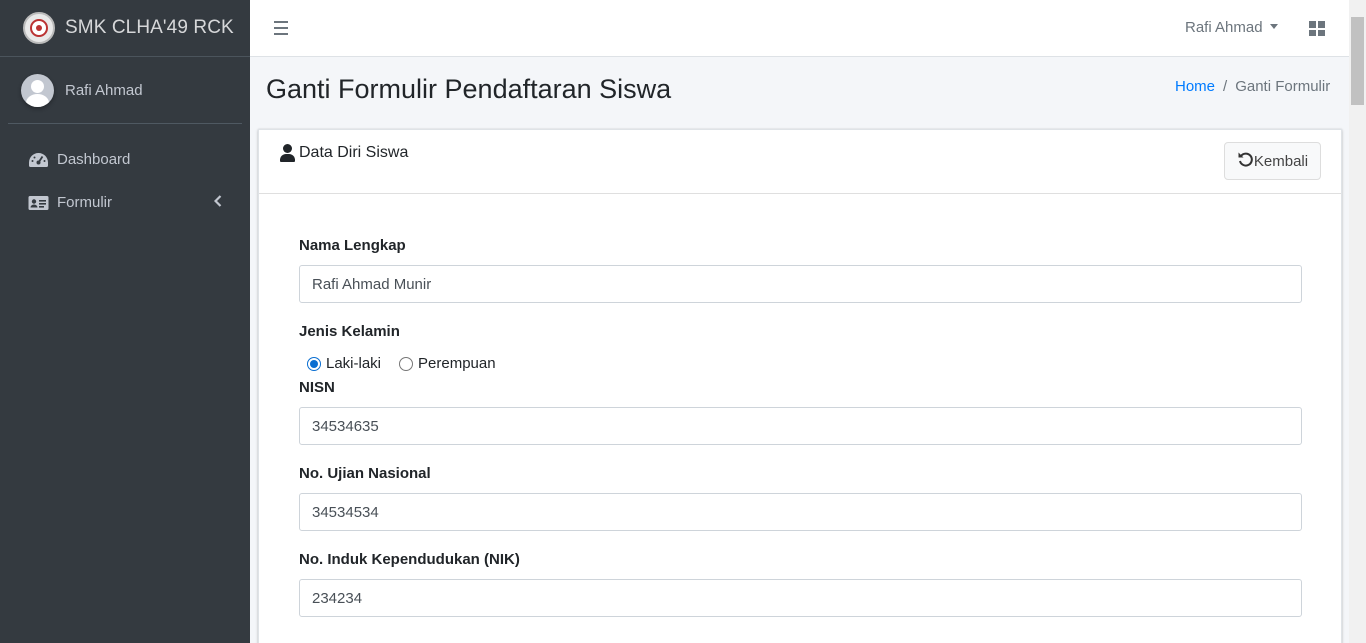  I want to click on id-card-icon, so click(38, 203).